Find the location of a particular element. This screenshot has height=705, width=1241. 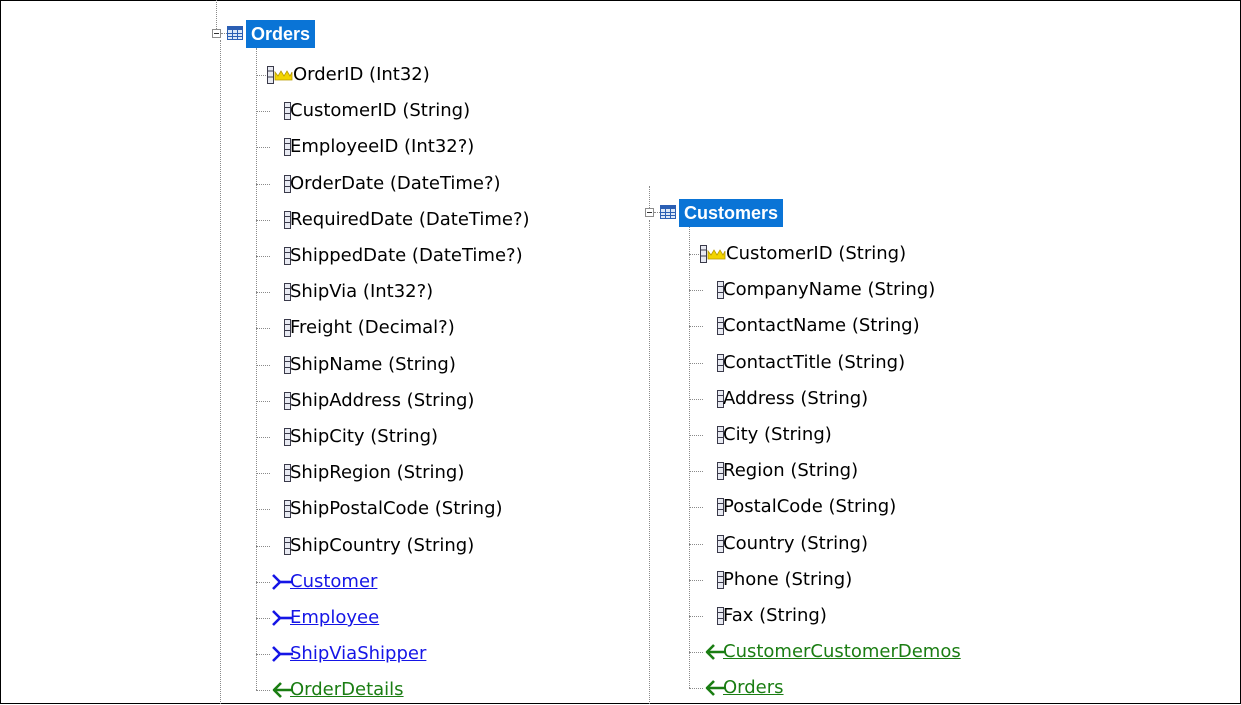

orders-column-label: ShipCity (String) is located at coordinates (364, 436).